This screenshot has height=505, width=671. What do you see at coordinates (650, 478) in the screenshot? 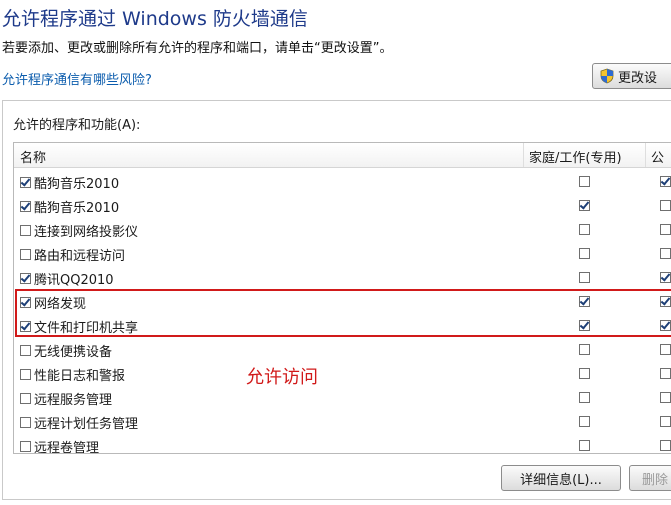
I see `delete-button: 删除` at bounding box center [650, 478].